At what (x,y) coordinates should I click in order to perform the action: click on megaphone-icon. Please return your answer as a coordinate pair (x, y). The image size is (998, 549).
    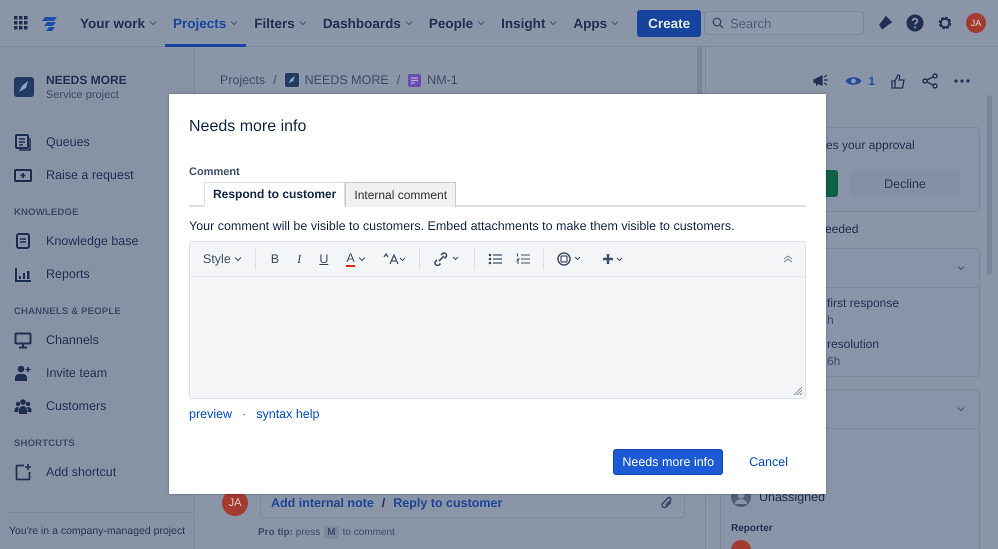
    Looking at the image, I should click on (821, 81).